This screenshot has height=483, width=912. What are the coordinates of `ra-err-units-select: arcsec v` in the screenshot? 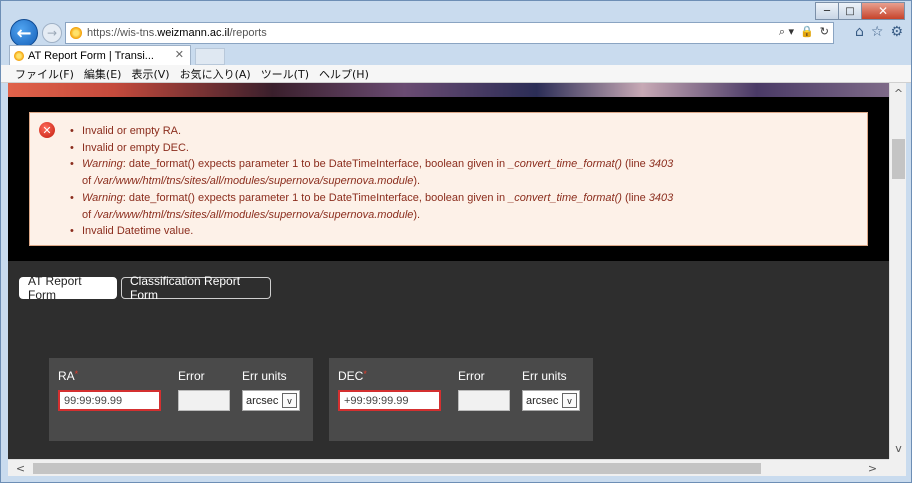 It's located at (271, 400).